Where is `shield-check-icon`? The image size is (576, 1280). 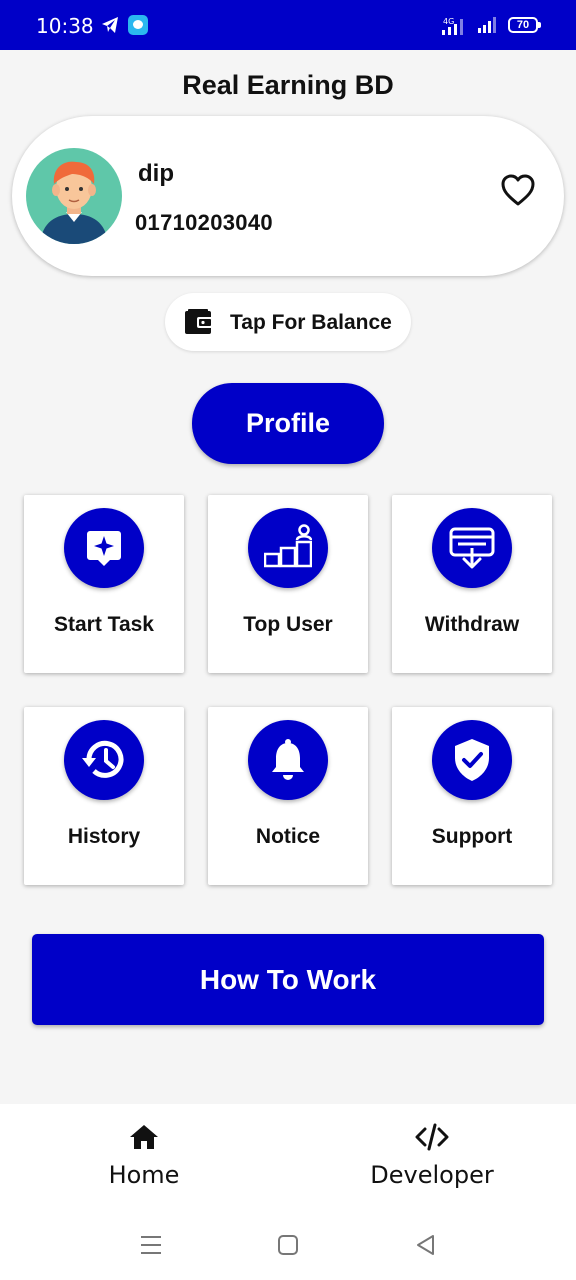 shield-check-icon is located at coordinates (472, 760).